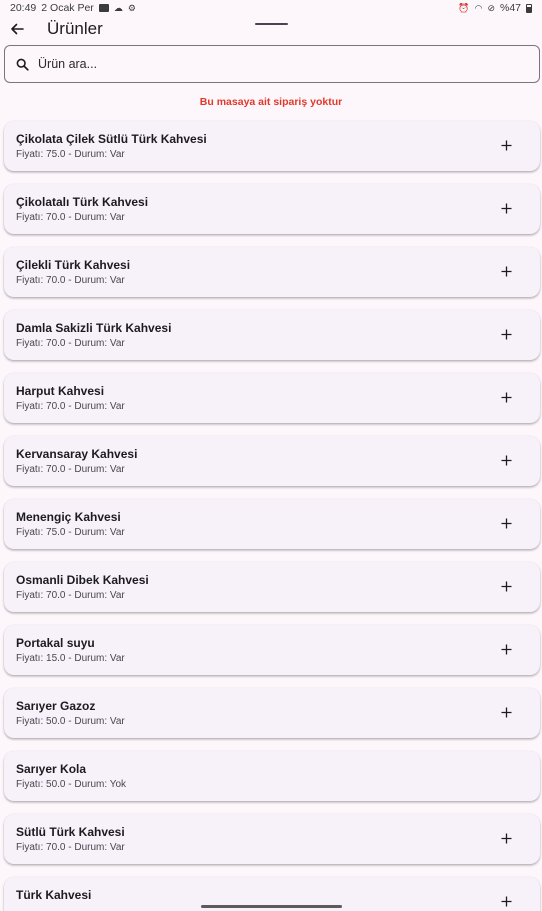 The image size is (542, 911). Describe the element at coordinates (68, 517) in the screenshot. I see `product-name: Menengiç Kahvesi` at that location.